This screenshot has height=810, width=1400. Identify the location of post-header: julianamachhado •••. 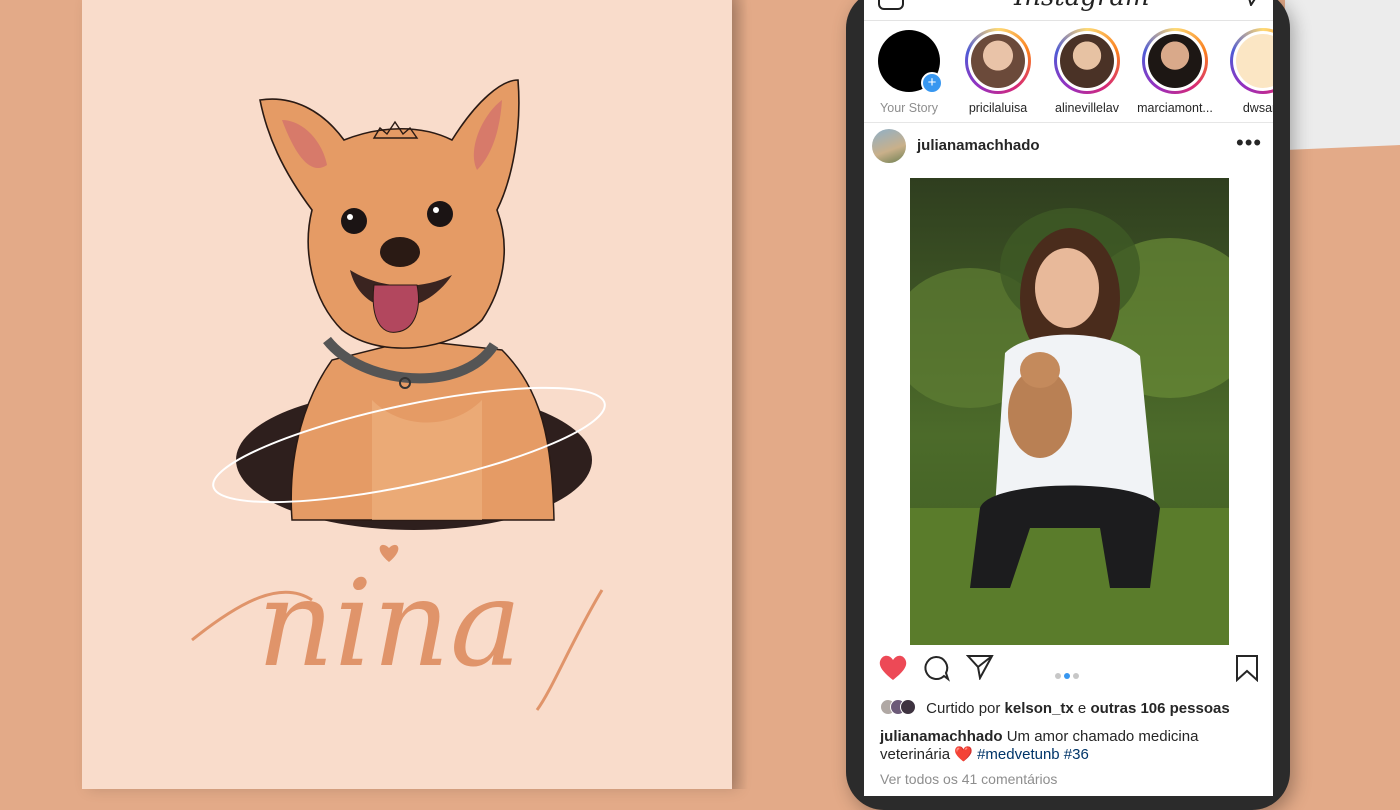
(1068, 147).